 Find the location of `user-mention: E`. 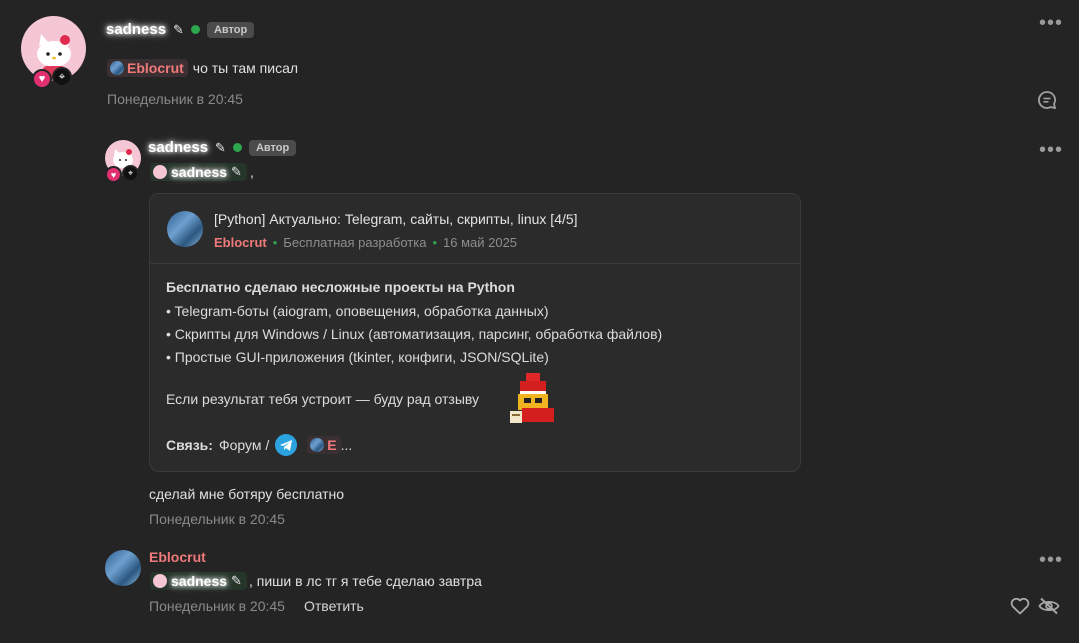

user-mention: E is located at coordinates (324, 445).